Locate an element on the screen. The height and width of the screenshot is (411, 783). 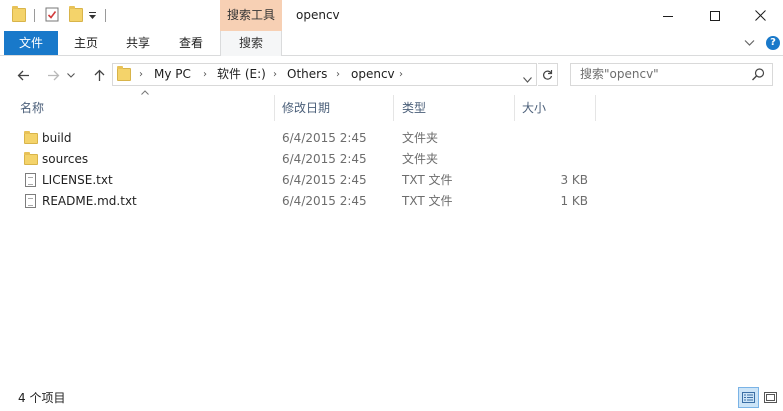
details-view-button is located at coordinates (748, 397).